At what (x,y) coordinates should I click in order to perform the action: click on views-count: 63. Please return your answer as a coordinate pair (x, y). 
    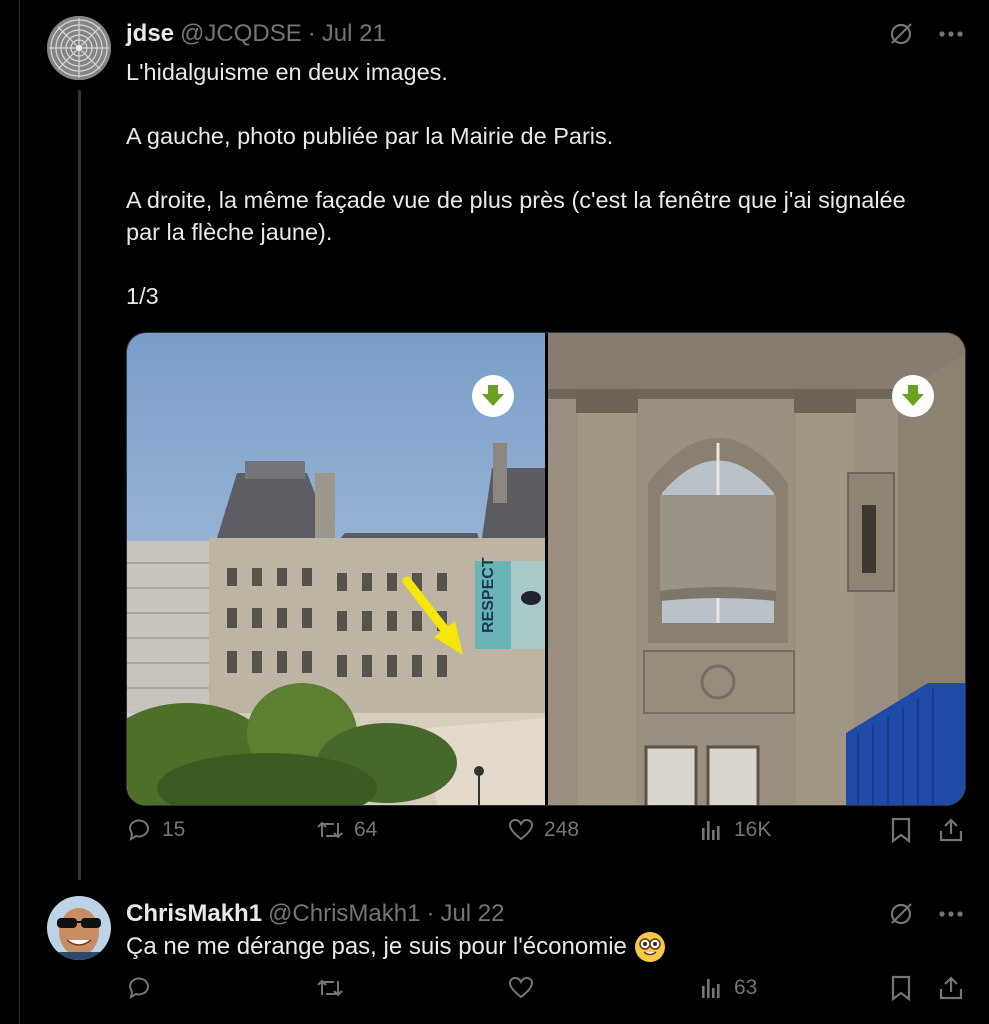
    Looking at the image, I should click on (746, 987).